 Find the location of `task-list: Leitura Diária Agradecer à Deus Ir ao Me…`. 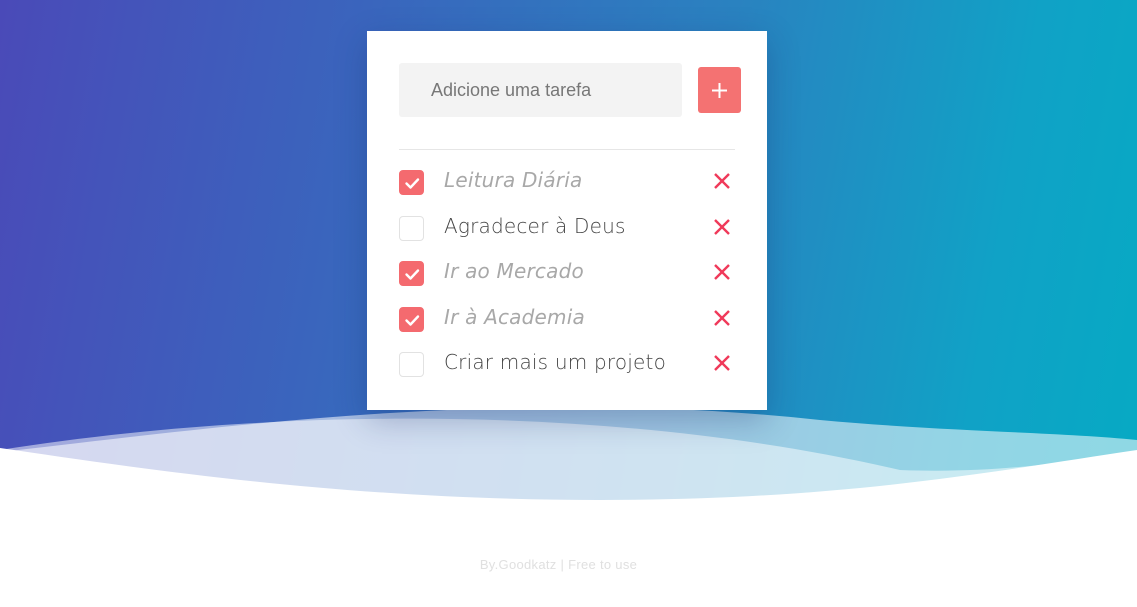

task-list: Leitura Diária Agradecer à Deus Ir ao Me… is located at coordinates (570, 275).